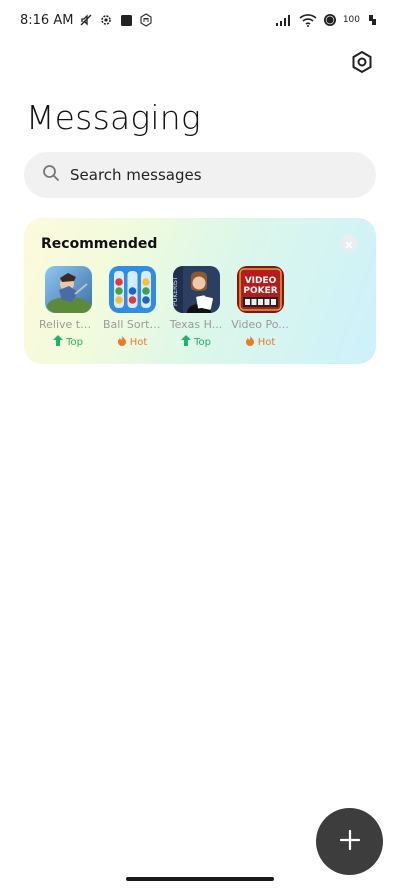 This screenshot has height=888, width=400. What do you see at coordinates (106, 20) in the screenshot?
I see `gear-icon` at bounding box center [106, 20].